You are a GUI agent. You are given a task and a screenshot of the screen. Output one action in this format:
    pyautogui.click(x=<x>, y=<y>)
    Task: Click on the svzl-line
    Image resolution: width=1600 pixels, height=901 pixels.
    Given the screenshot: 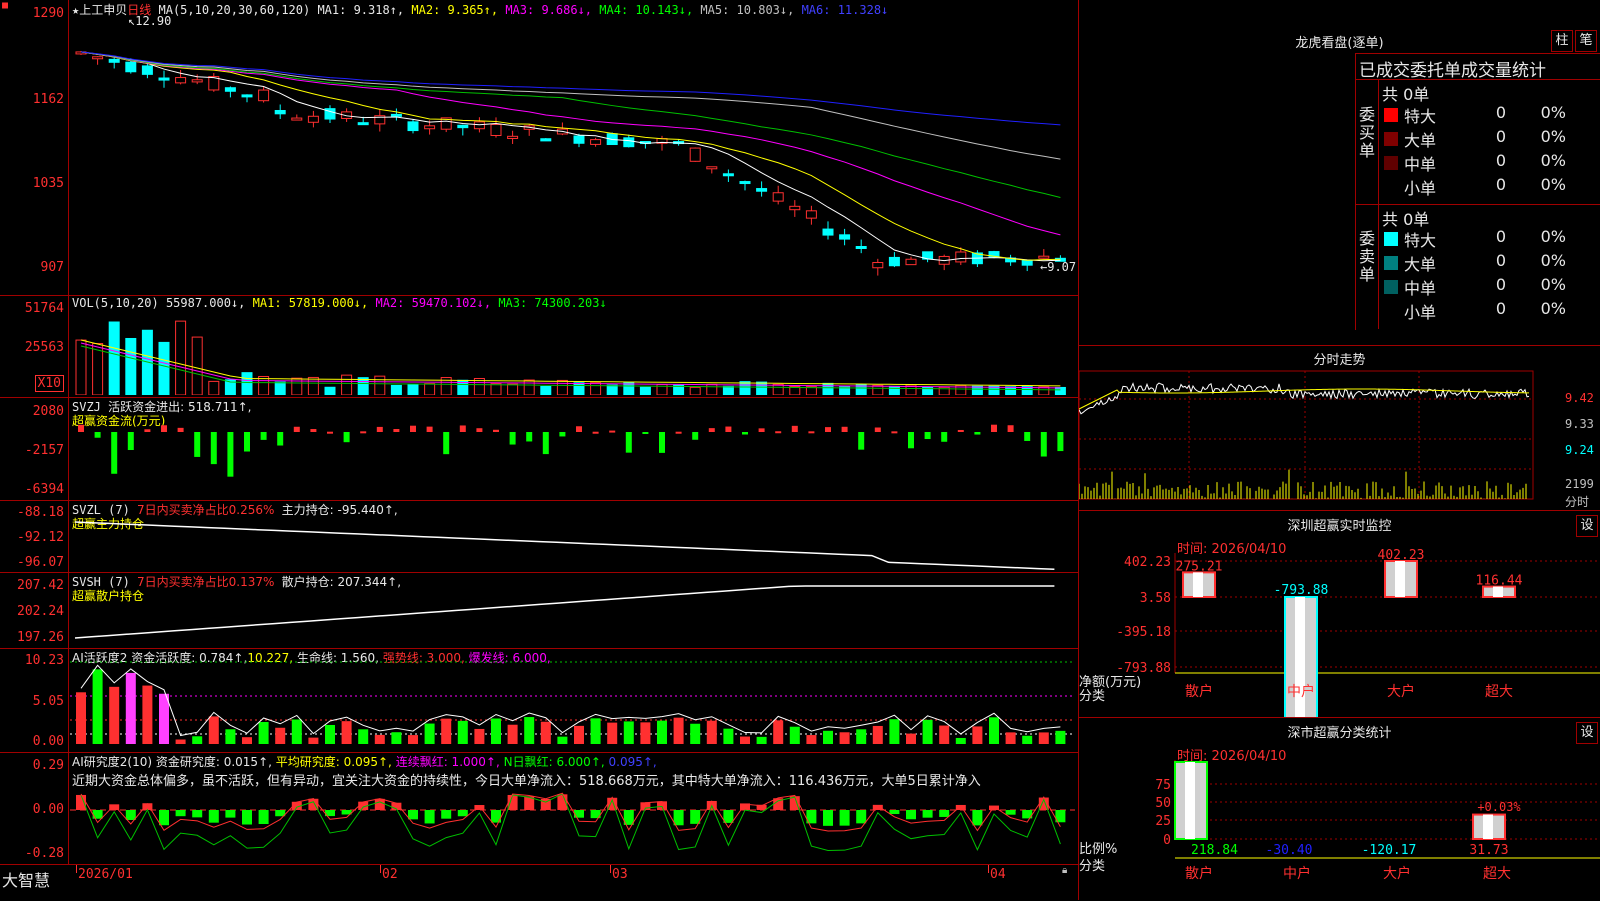 What is the action you would take?
    pyautogui.click(x=572, y=536)
    